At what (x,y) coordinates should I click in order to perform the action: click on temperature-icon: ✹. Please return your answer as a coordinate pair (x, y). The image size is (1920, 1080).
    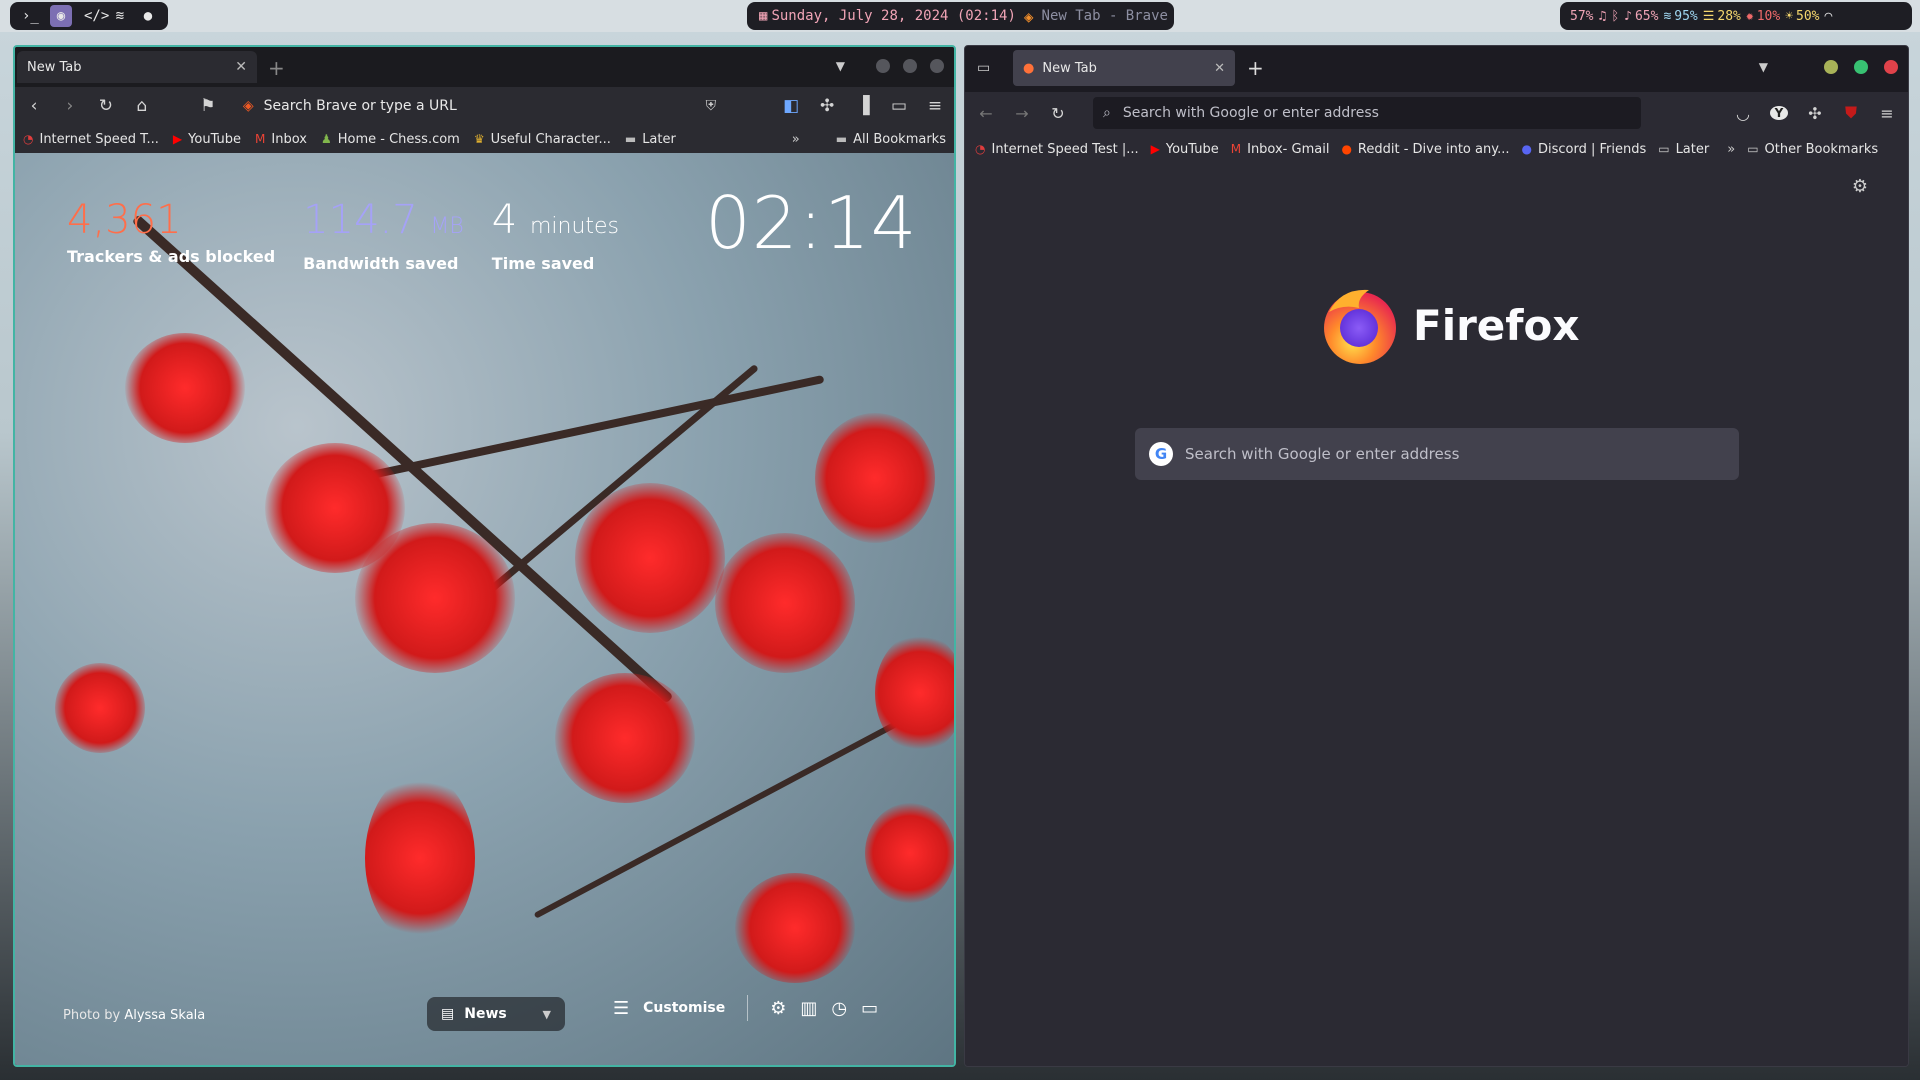
    Looking at the image, I should click on (1749, 16).